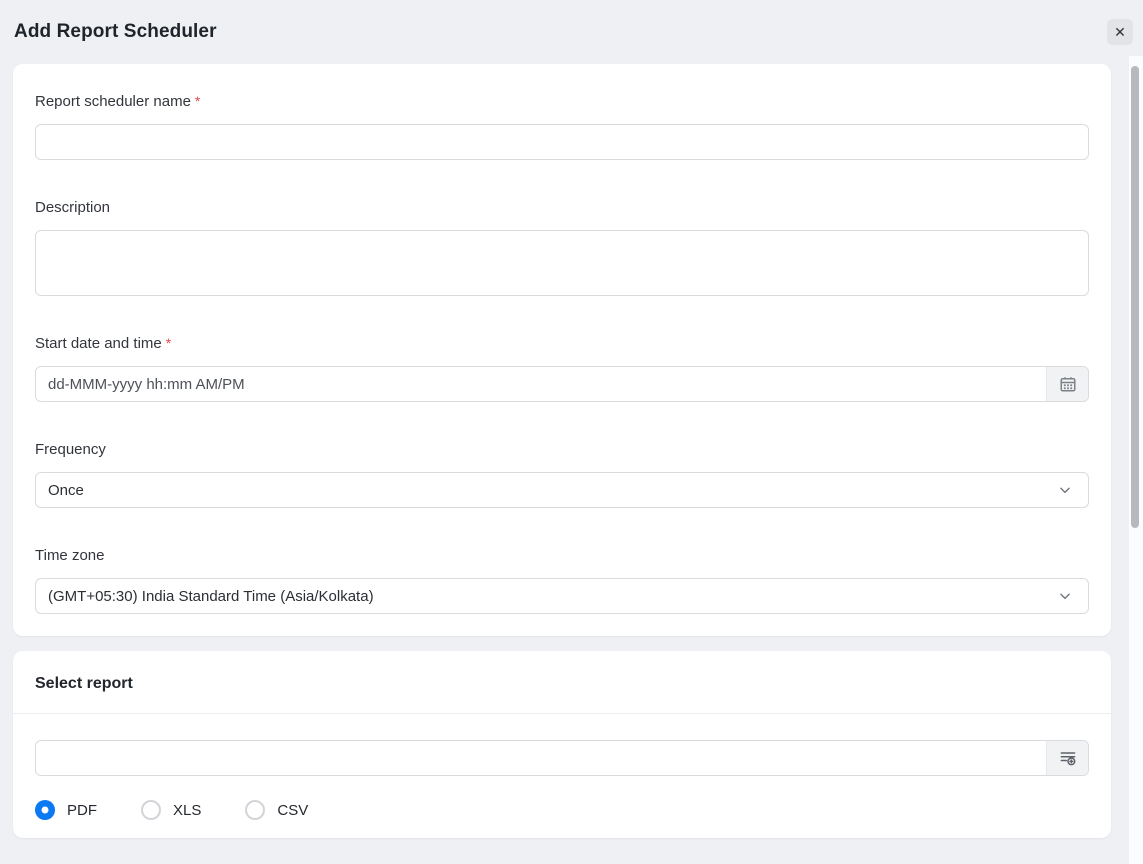 The image size is (1143, 864). What do you see at coordinates (45, 810) in the screenshot?
I see `radio-pdf-control` at bounding box center [45, 810].